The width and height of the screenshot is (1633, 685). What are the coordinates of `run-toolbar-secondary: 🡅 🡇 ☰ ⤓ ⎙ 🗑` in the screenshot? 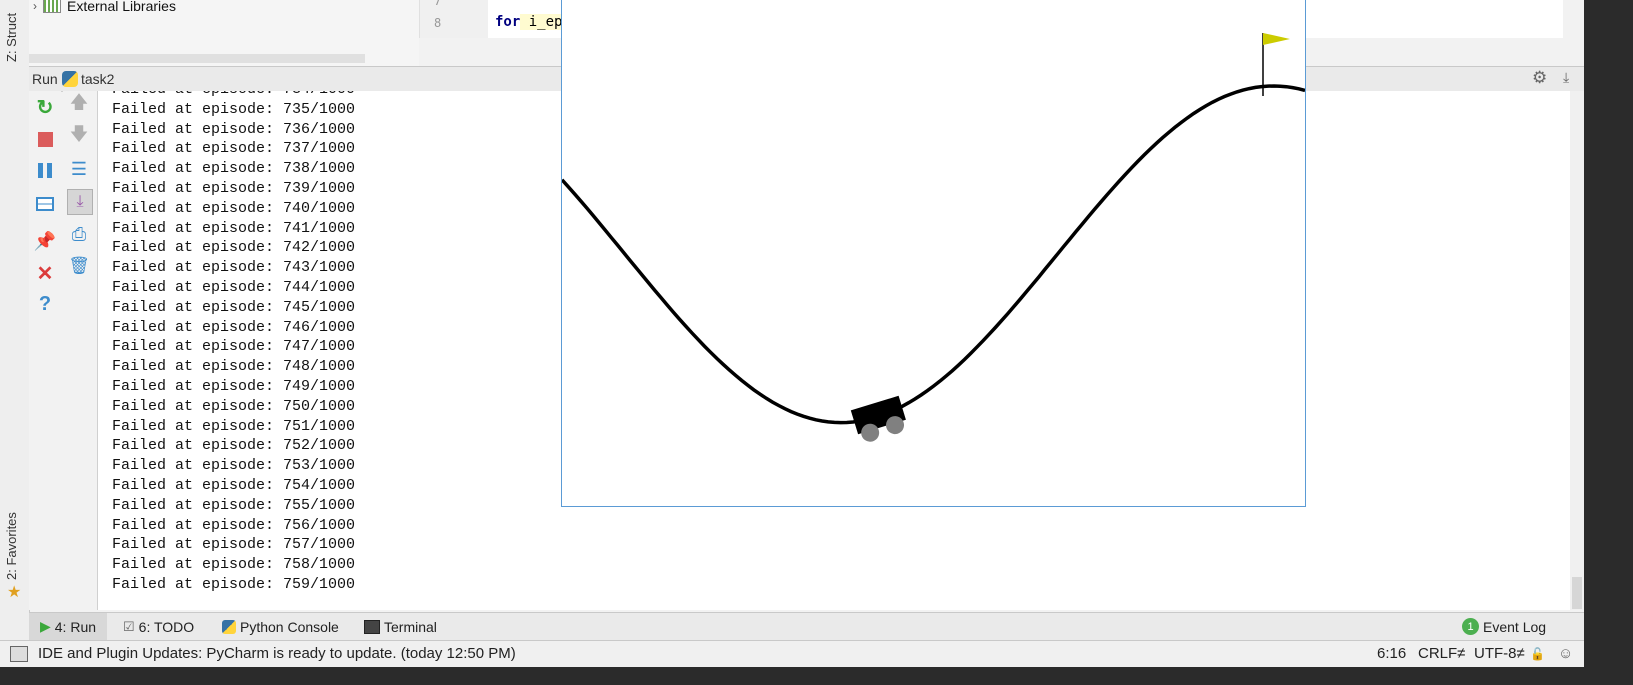 It's located at (80, 350).